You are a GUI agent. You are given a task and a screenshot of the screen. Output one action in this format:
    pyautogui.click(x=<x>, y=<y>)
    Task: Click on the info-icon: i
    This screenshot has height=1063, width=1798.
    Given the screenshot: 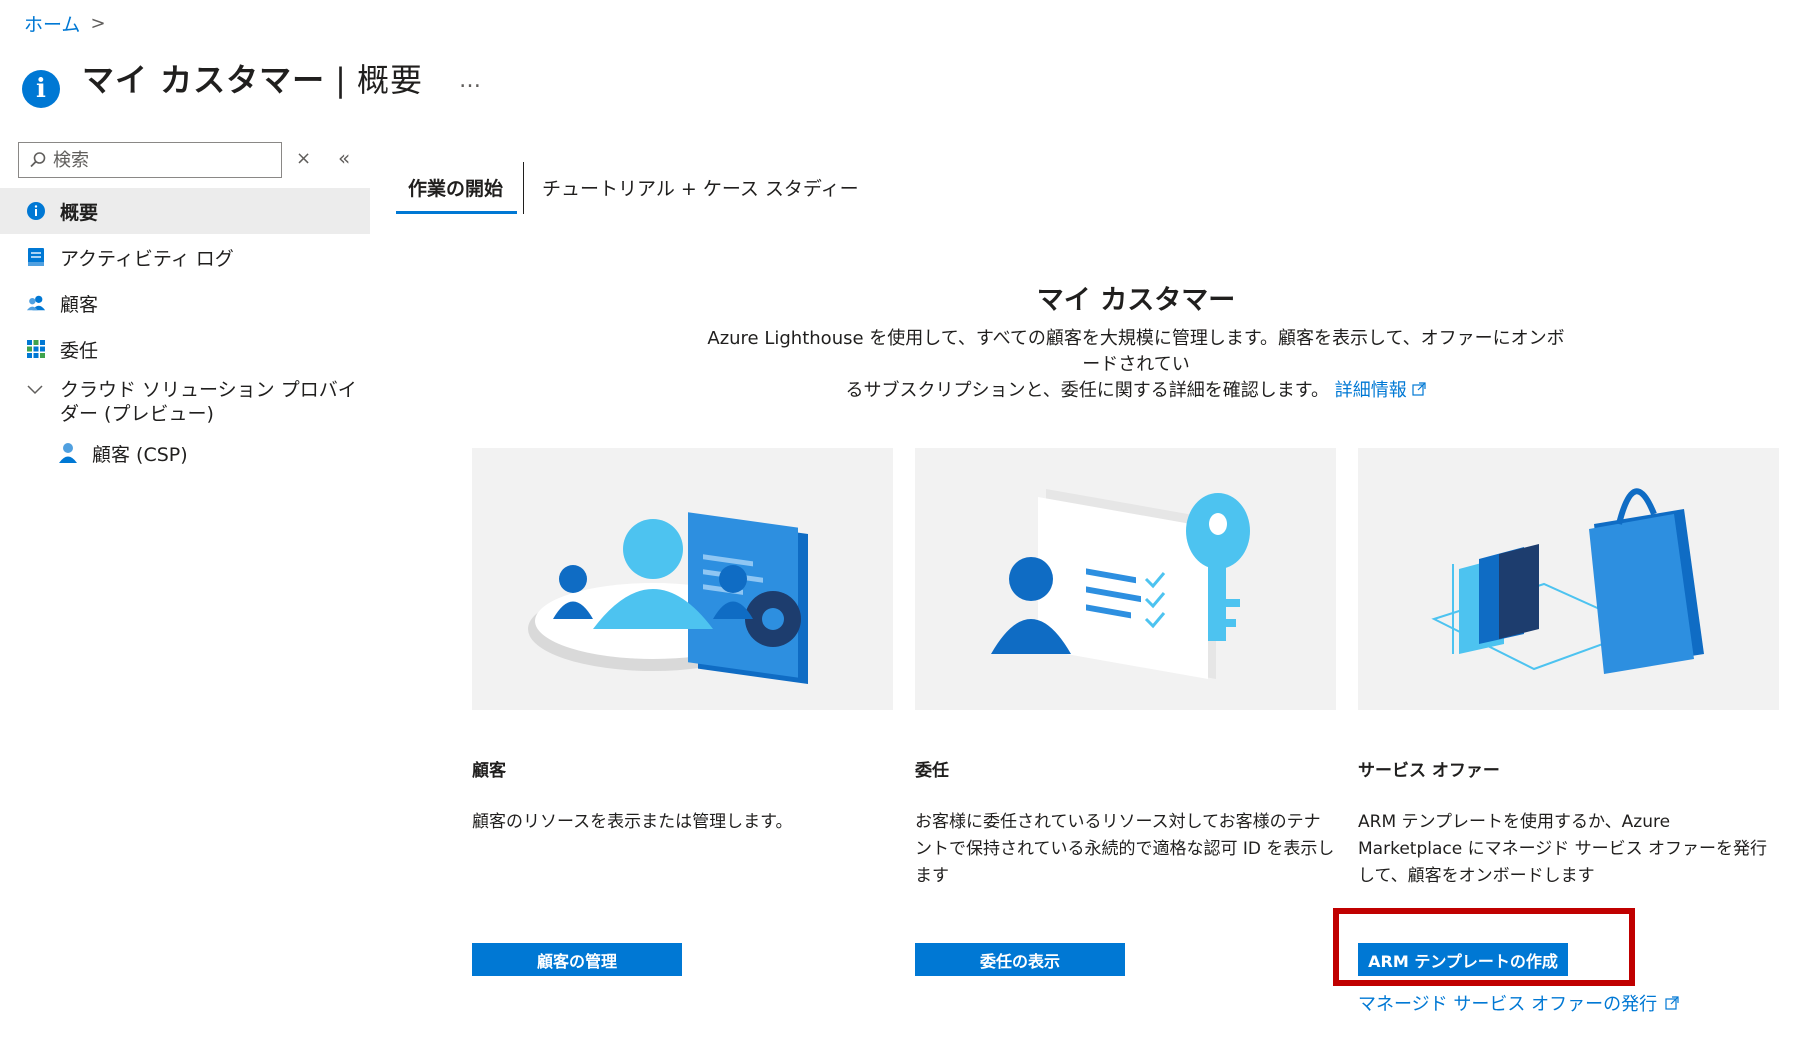 What is the action you would take?
    pyautogui.click(x=41, y=89)
    